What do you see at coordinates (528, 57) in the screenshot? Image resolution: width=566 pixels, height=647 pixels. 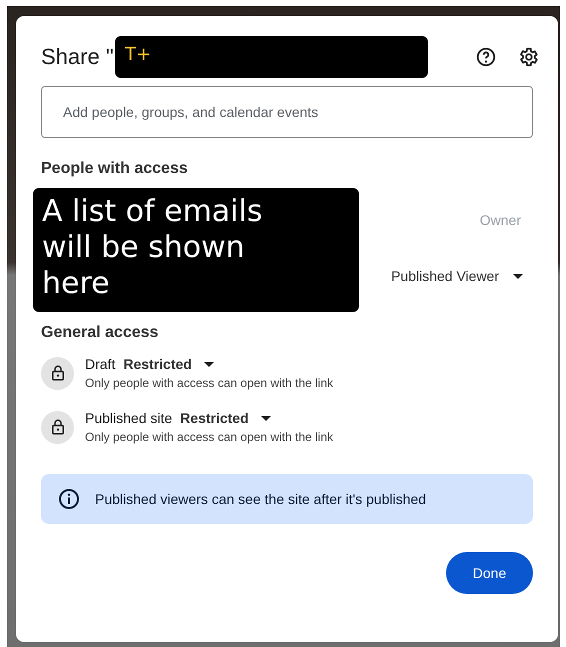 I see `settings-icon` at bounding box center [528, 57].